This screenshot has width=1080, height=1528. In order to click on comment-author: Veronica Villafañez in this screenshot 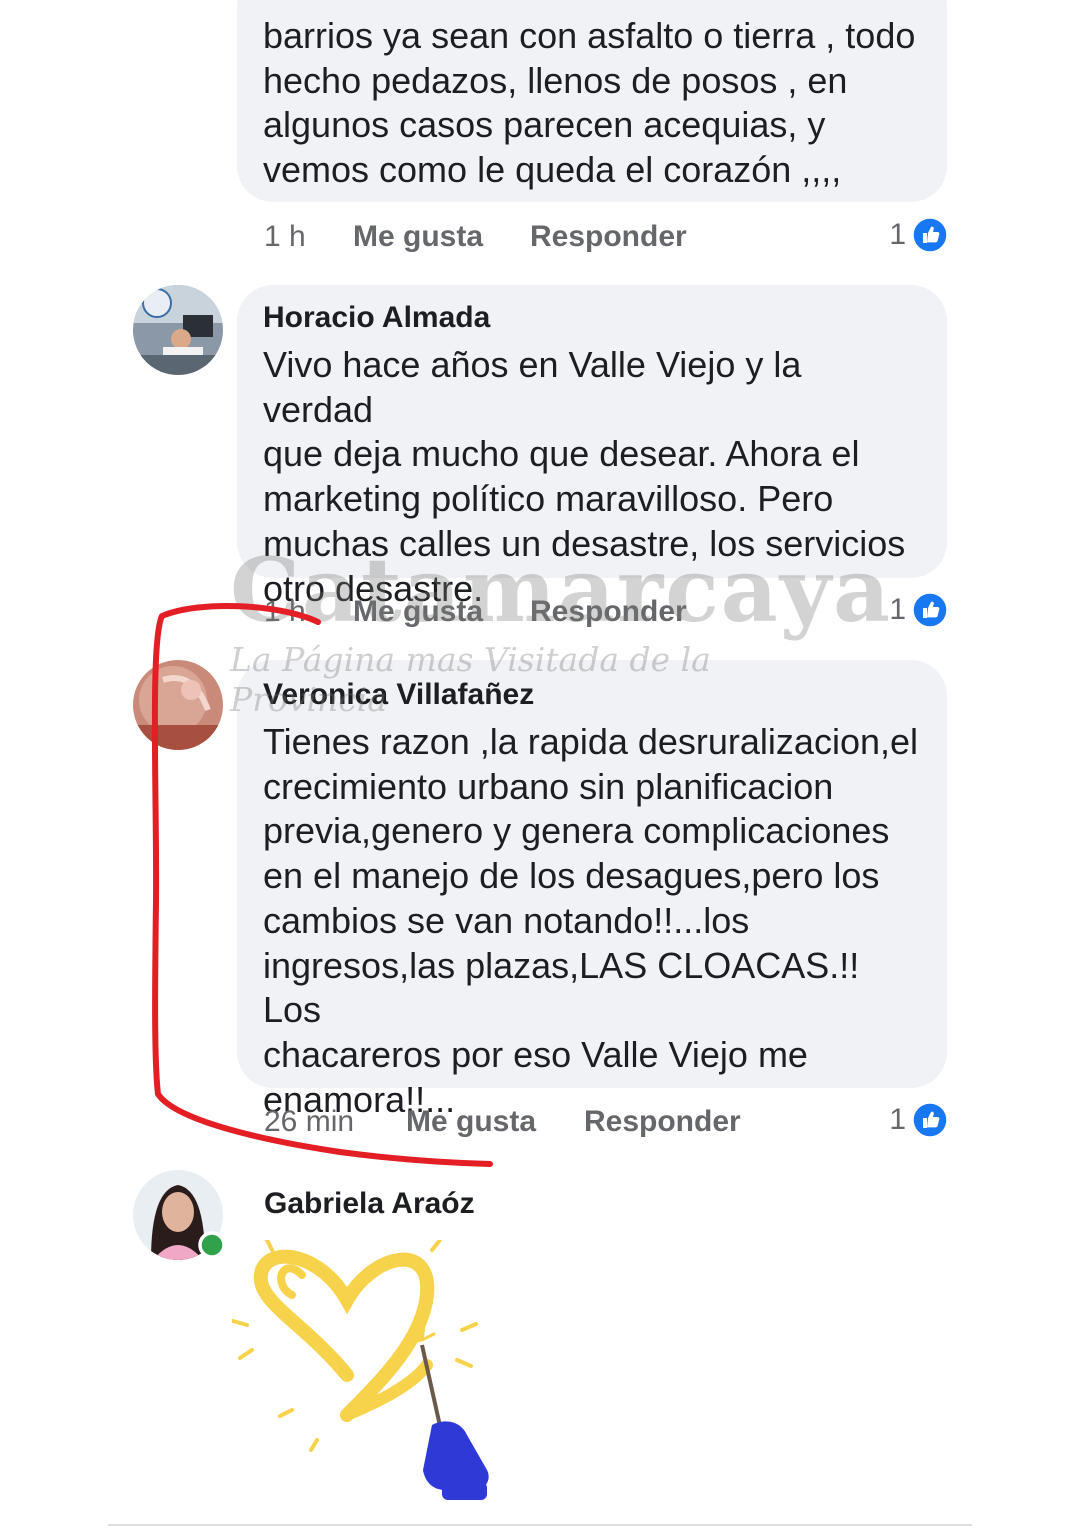, I will do `click(592, 695)`.